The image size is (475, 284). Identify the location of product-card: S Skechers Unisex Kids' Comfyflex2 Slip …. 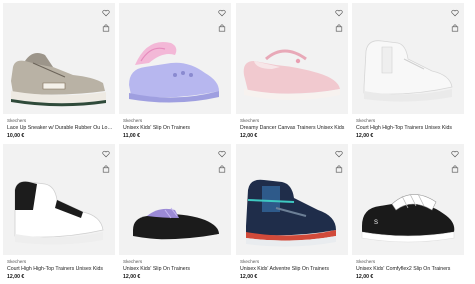
(408, 213).